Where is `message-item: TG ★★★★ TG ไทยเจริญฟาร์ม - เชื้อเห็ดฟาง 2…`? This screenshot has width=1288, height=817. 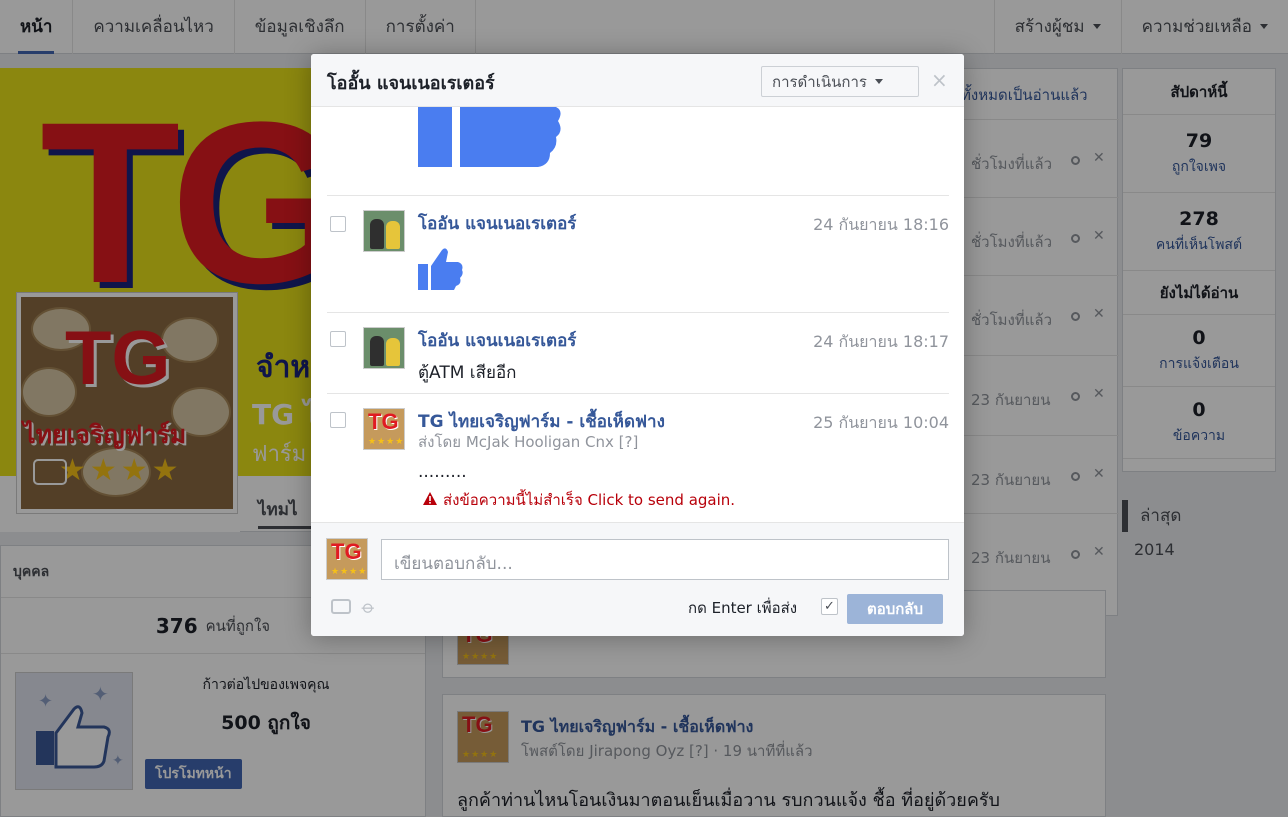 message-item: TG ★★★★ TG ไทยเจริญฟาร์ม - เชื้อเห็ดฟาง 2… is located at coordinates (638, 457).